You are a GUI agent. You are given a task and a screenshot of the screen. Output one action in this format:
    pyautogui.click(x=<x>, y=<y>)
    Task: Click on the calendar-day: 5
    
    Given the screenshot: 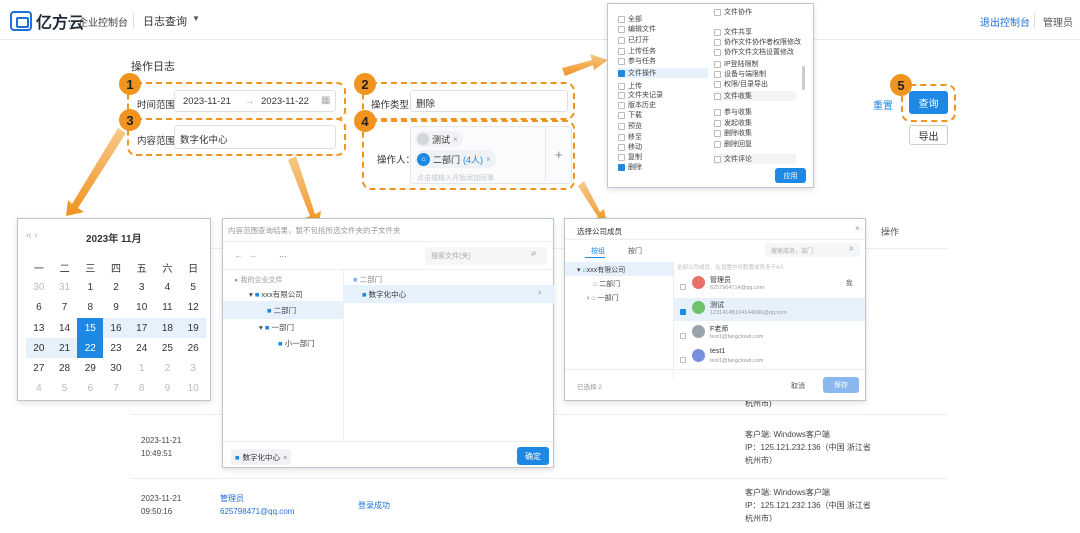 What is the action you would take?
    pyautogui.click(x=65, y=389)
    